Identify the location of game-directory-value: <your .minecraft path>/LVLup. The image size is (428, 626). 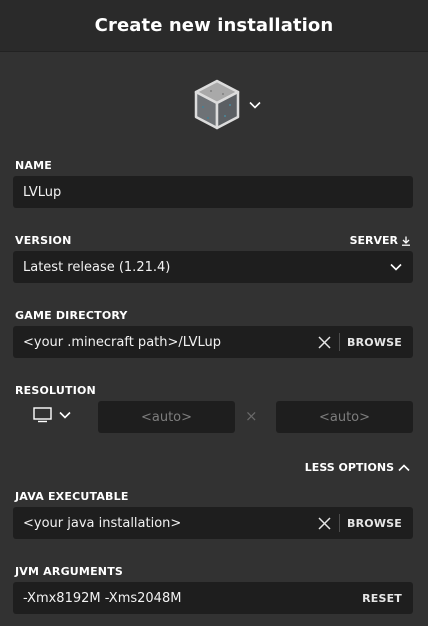
(122, 342).